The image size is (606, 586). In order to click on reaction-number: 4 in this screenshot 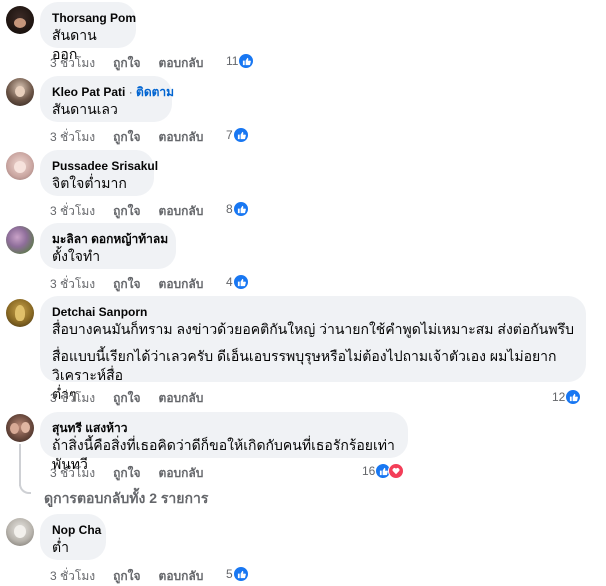, I will do `click(229, 282)`.